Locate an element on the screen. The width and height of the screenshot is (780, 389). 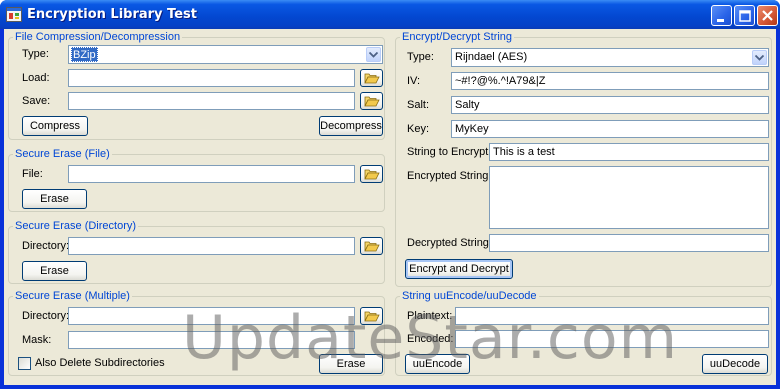
file-label: File: is located at coordinates (32, 174).